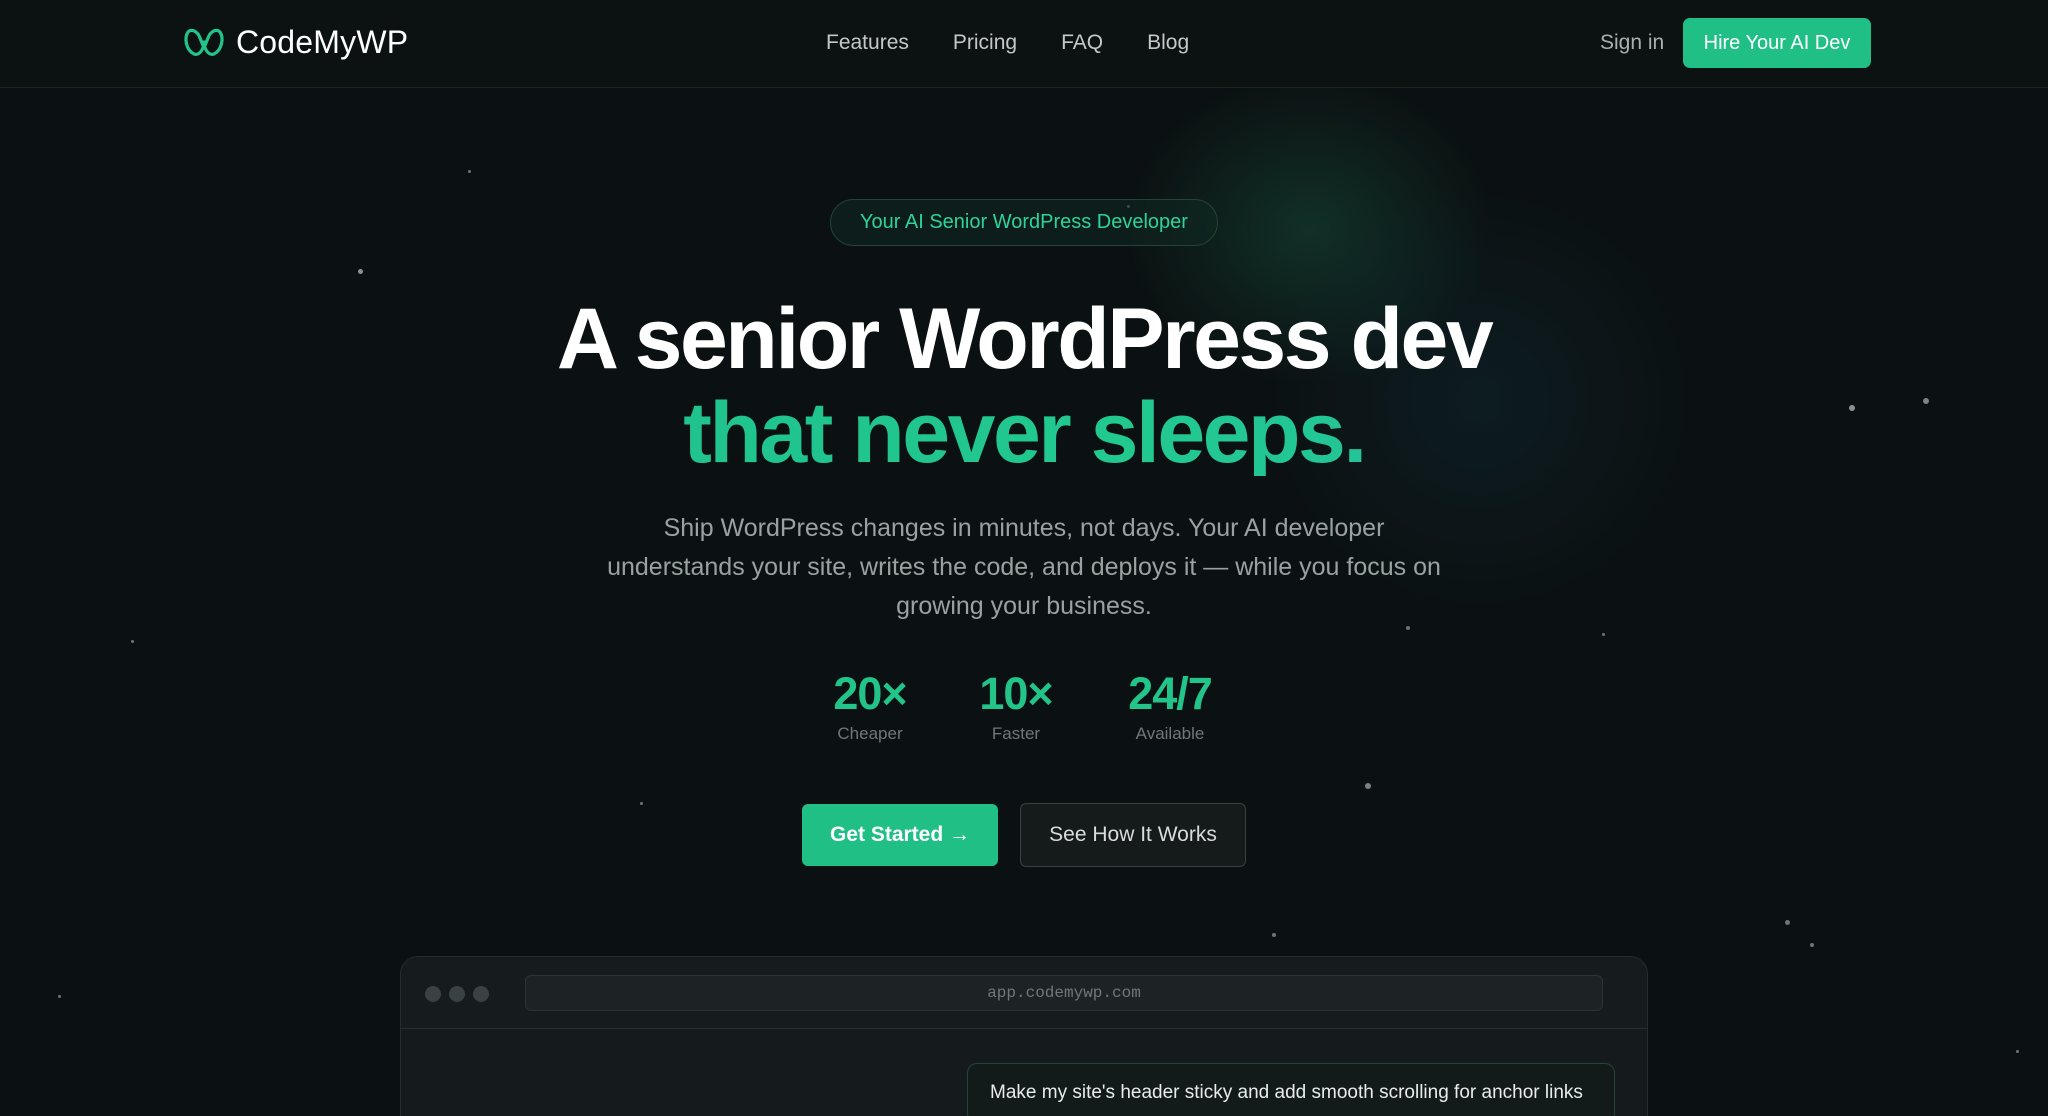 The image size is (2048, 1116). What do you see at coordinates (1170, 733) in the screenshot?
I see `stat-label: Available` at bounding box center [1170, 733].